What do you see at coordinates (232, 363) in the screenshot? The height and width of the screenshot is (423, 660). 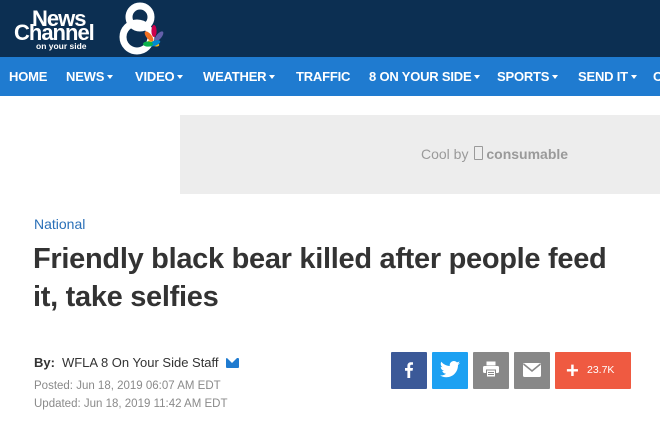 I see `email-author-icon` at bounding box center [232, 363].